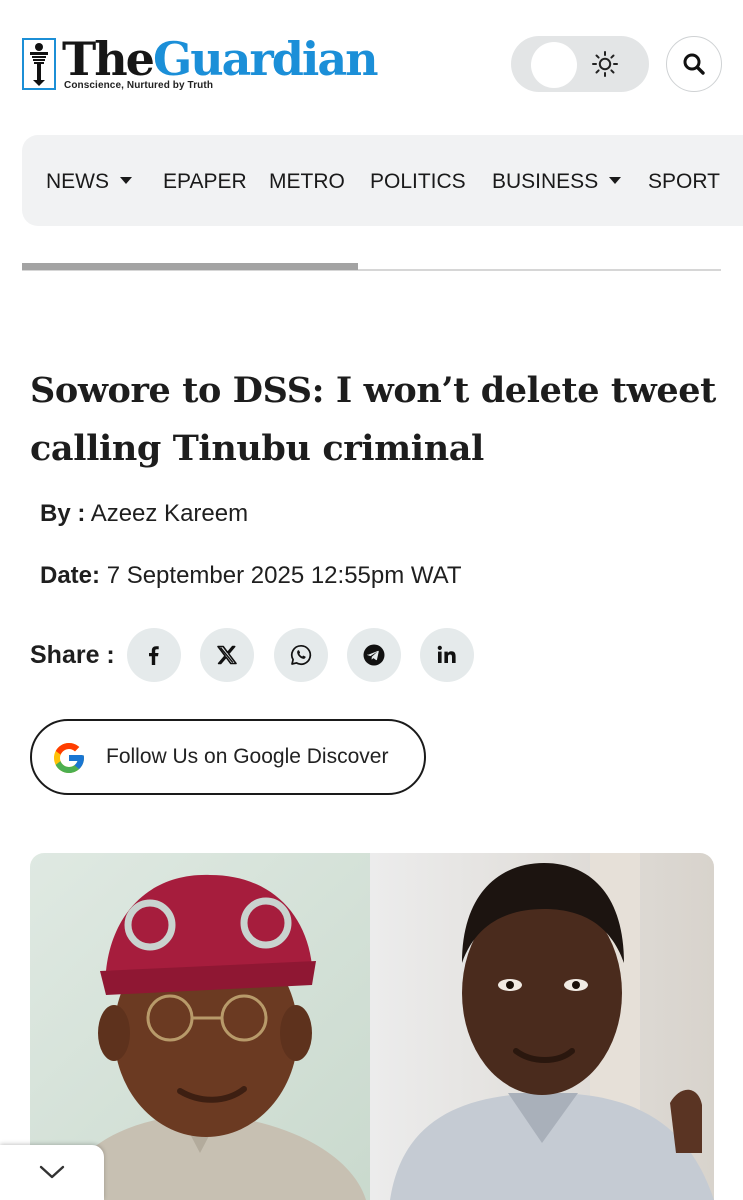 The image size is (743, 1200). I want to click on article-byline: By : Azeez Kareem, so click(144, 514).